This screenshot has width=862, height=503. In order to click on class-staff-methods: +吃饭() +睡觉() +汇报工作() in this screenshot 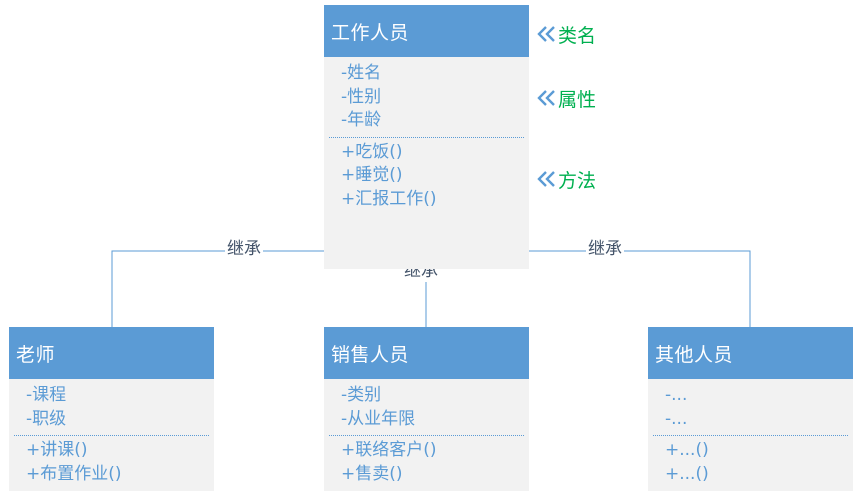, I will do `click(426, 175)`.